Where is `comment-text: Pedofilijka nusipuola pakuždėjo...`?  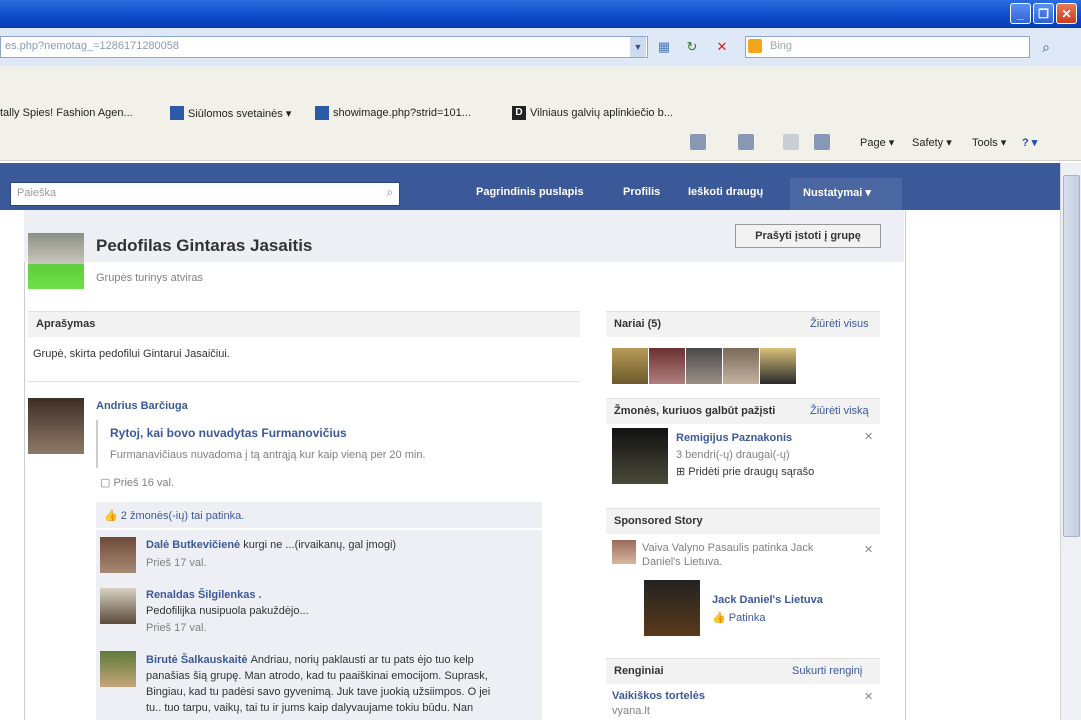
comment-text: Pedofilijka nusipuola pakuždėjo... is located at coordinates (227, 611).